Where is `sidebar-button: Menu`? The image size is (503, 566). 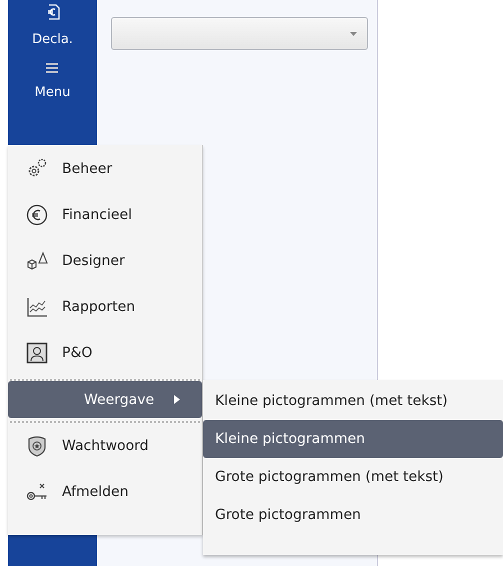 sidebar-button: Menu is located at coordinates (52, 81).